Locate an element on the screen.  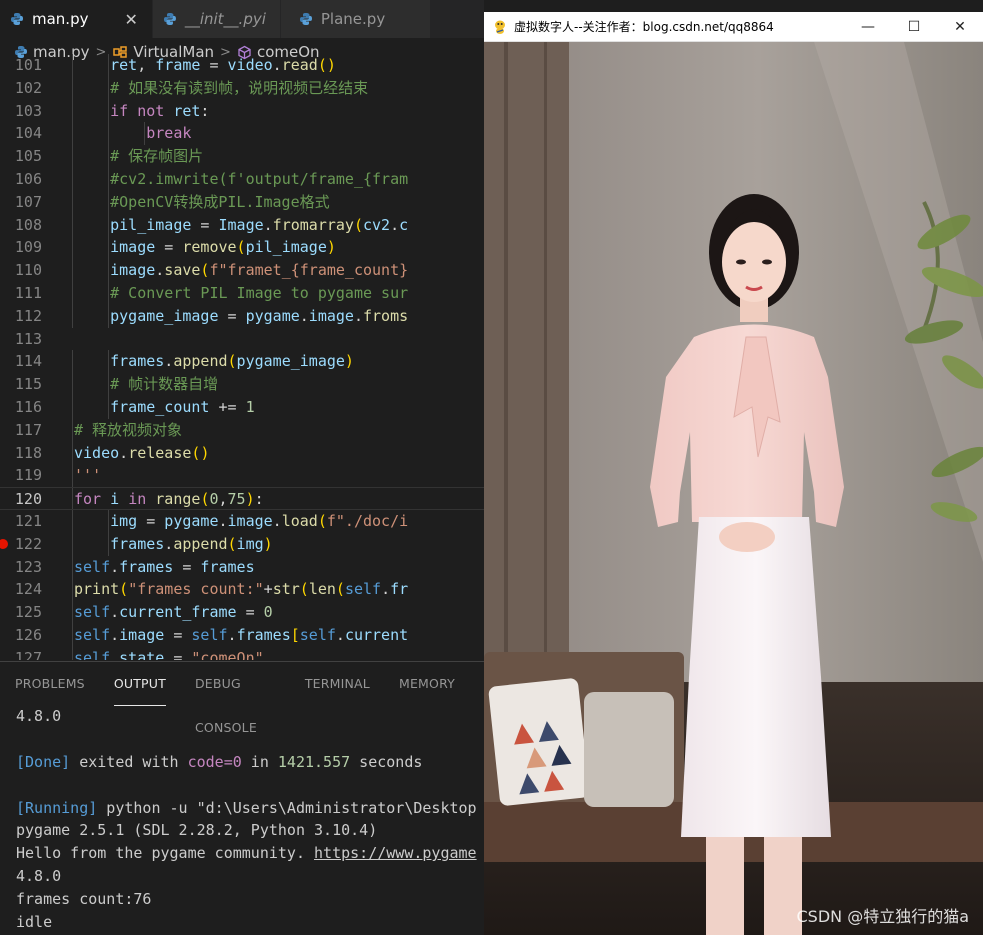
done-text: seconds is located at coordinates (386, 761).